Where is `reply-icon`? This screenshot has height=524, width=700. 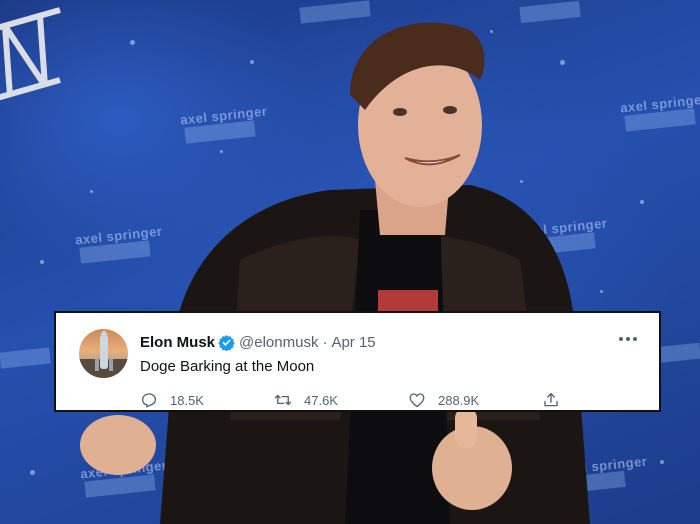
reply-icon is located at coordinates (149, 400).